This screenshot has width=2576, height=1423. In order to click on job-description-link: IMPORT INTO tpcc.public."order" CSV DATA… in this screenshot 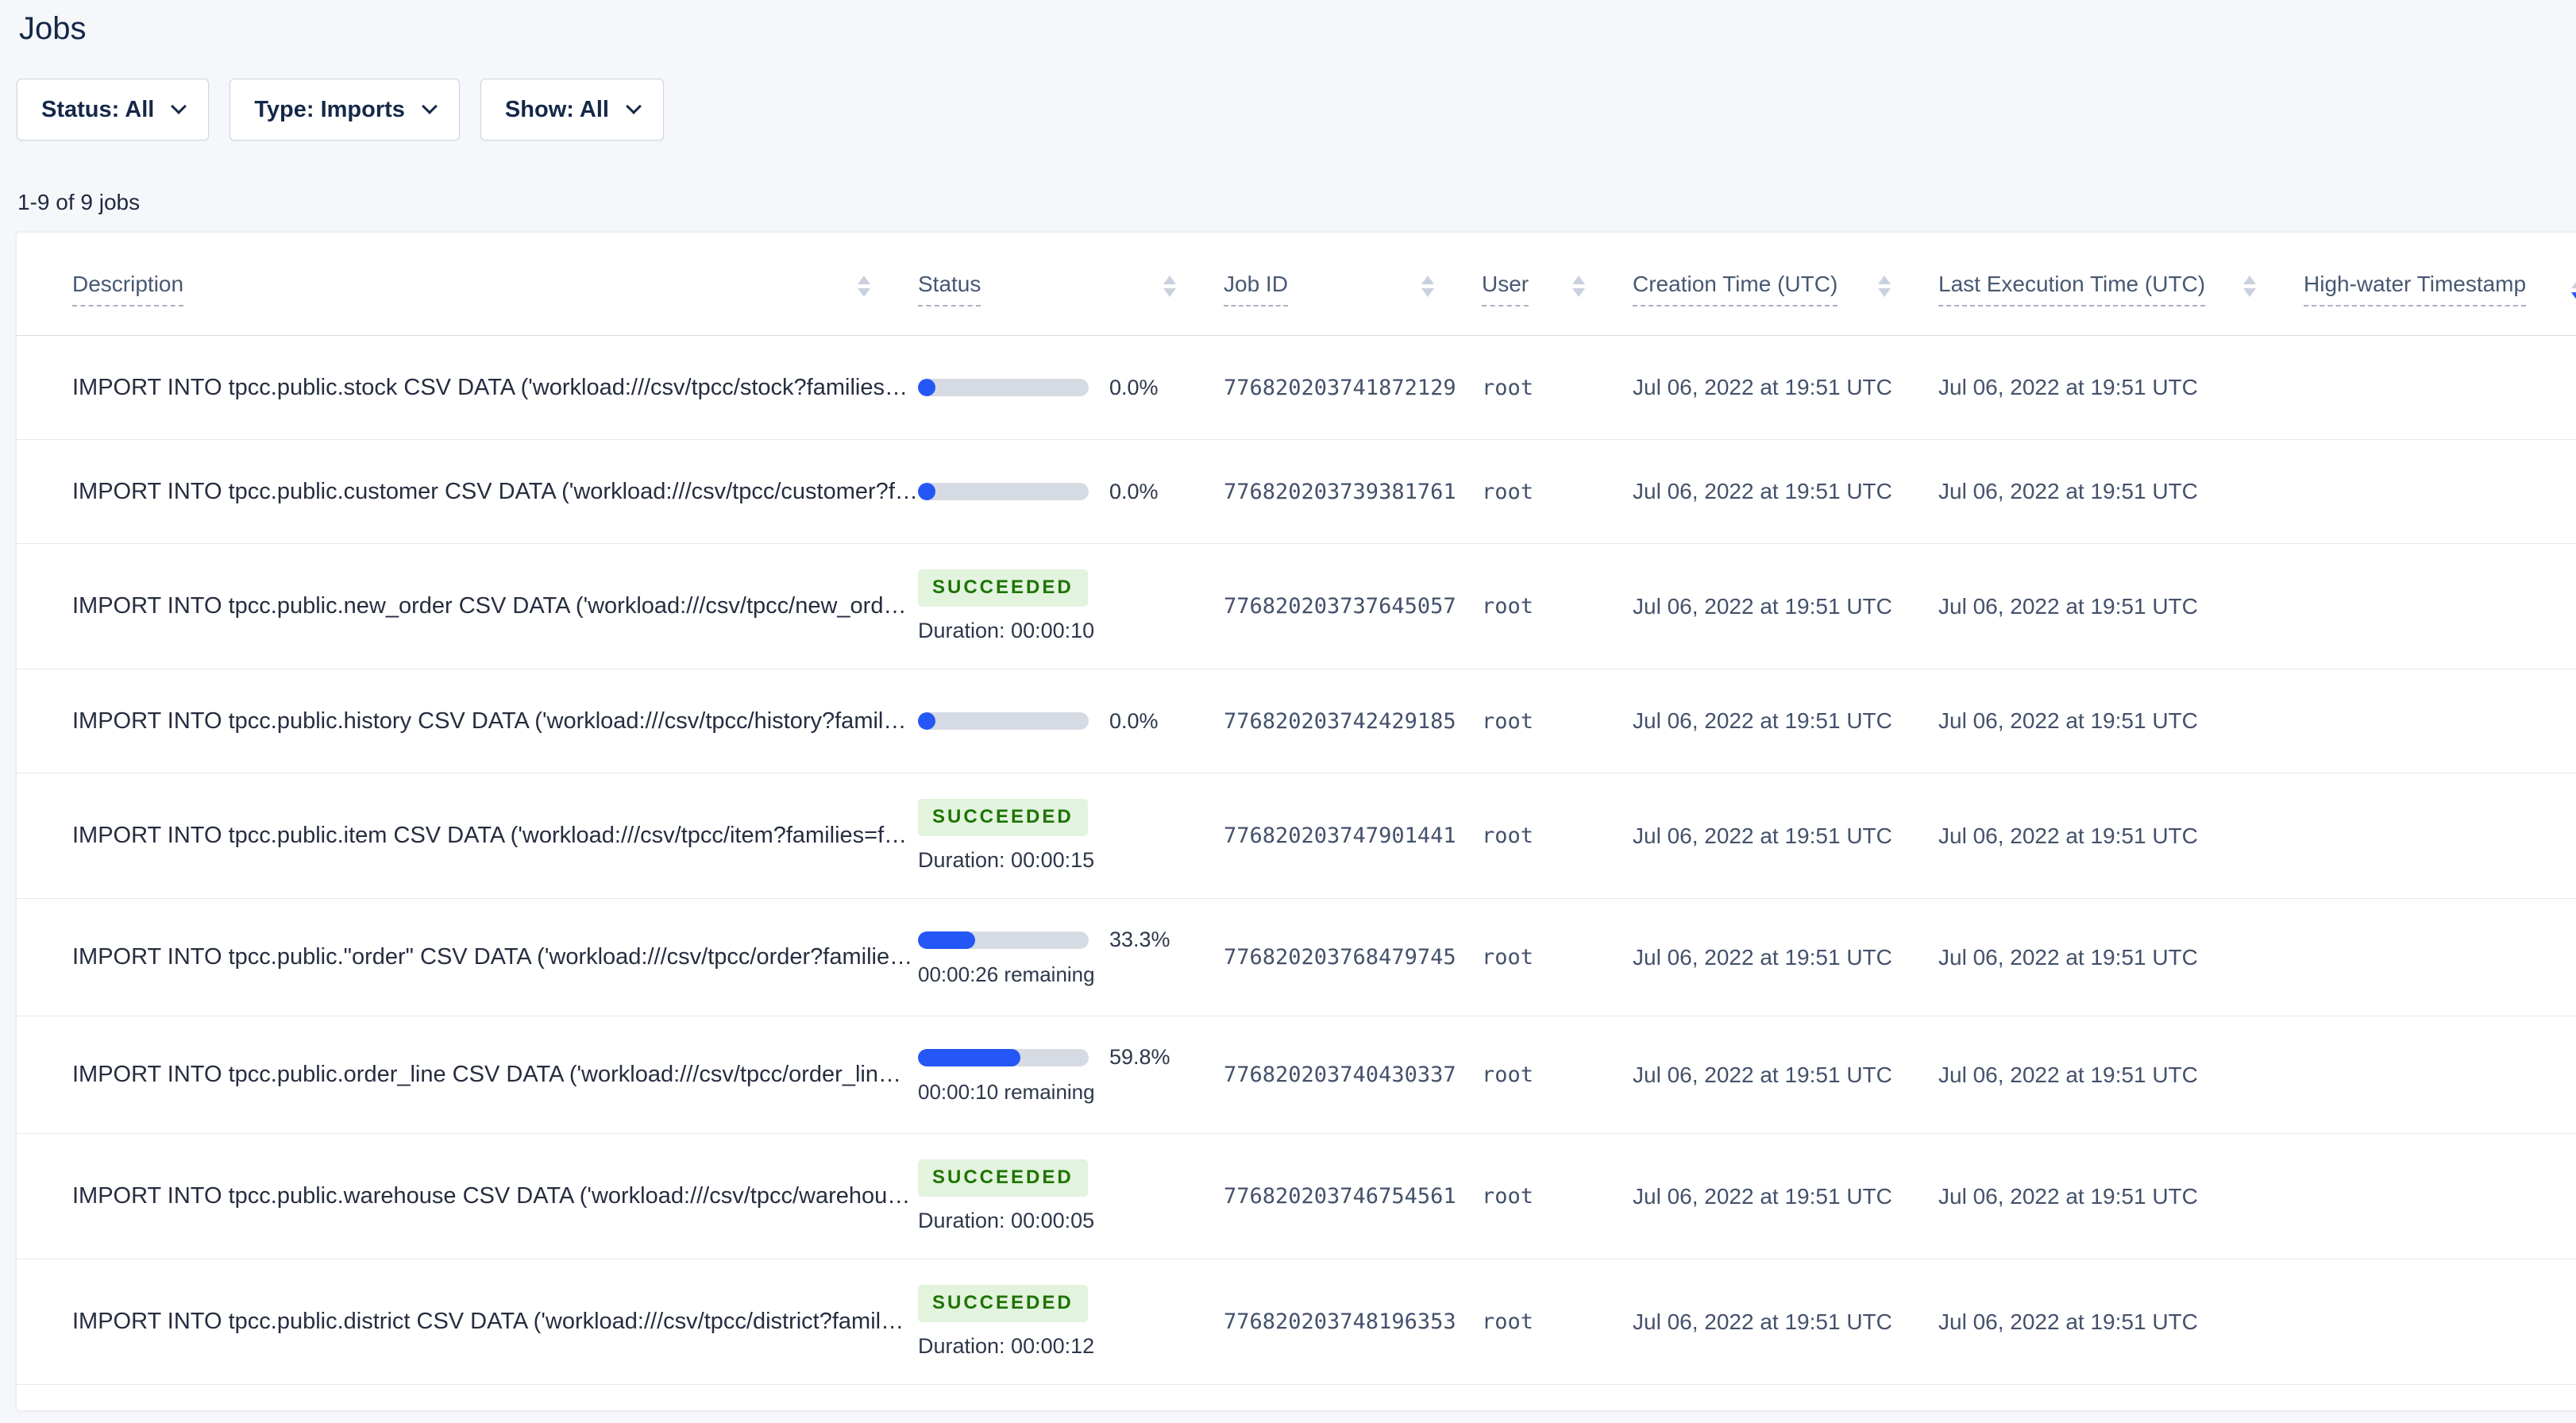, I will do `click(495, 957)`.